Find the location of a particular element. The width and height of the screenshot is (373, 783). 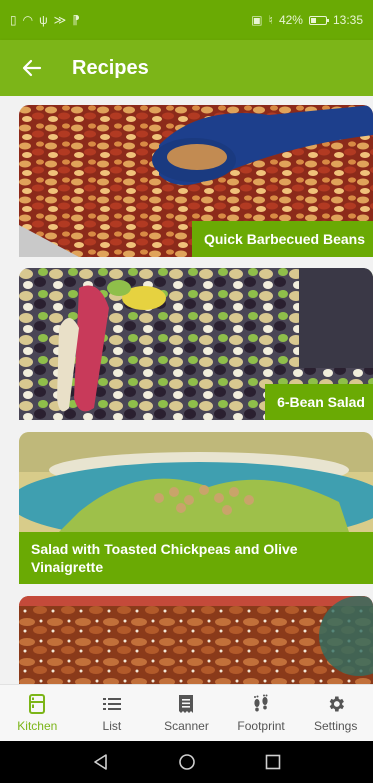

nav-label: Kitchen is located at coordinates (37, 725).